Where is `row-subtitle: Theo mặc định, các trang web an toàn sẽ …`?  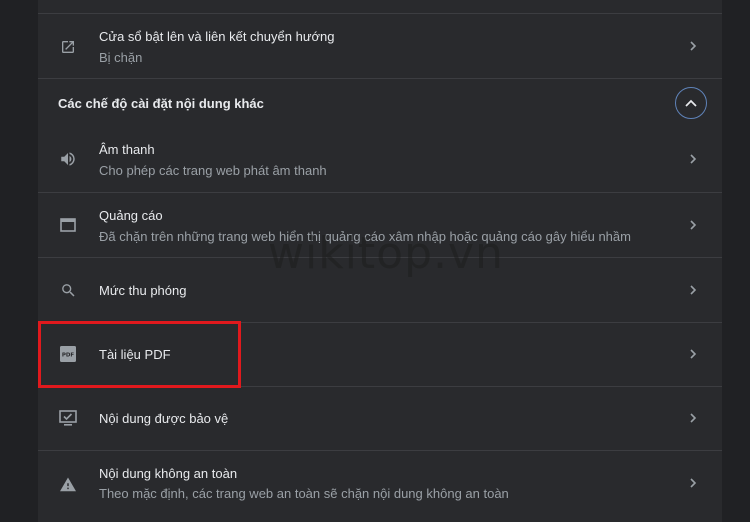
row-subtitle: Theo mặc định, các trang web an toàn sẽ … is located at coordinates (304, 493).